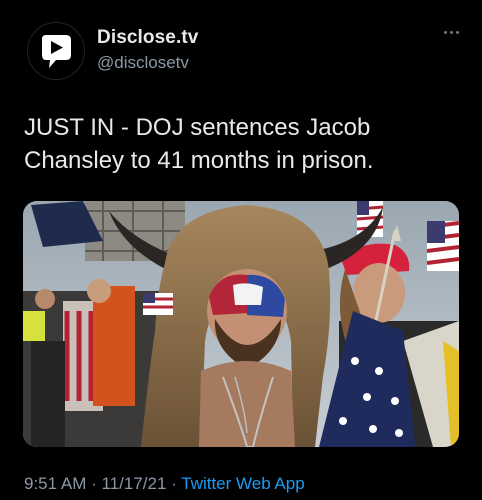  I want to click on account-display-name: Disclose.tv, so click(147, 38).